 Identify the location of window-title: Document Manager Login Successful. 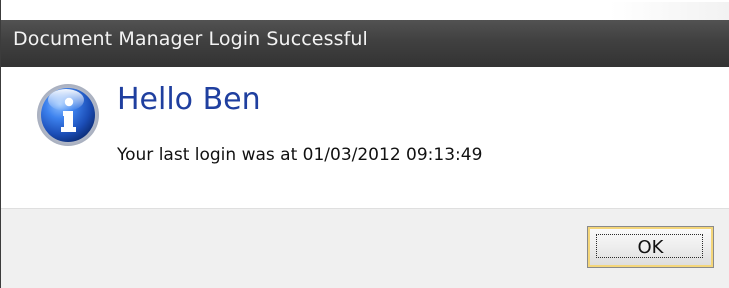
(190, 39).